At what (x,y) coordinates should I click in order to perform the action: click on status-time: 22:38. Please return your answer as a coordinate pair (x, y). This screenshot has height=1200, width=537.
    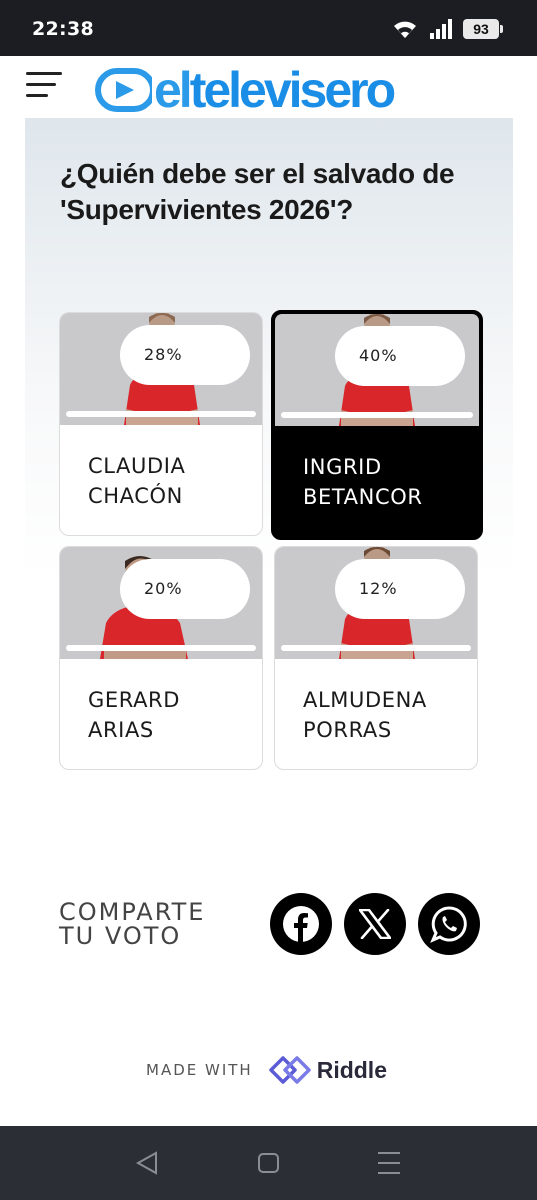
    Looking at the image, I should click on (63, 29).